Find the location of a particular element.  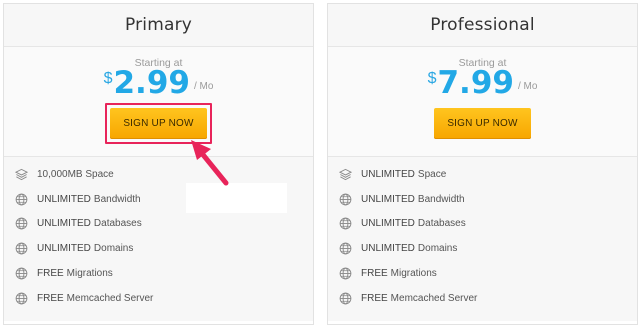

pointer-arrow-icon is located at coordinates (210, 163).